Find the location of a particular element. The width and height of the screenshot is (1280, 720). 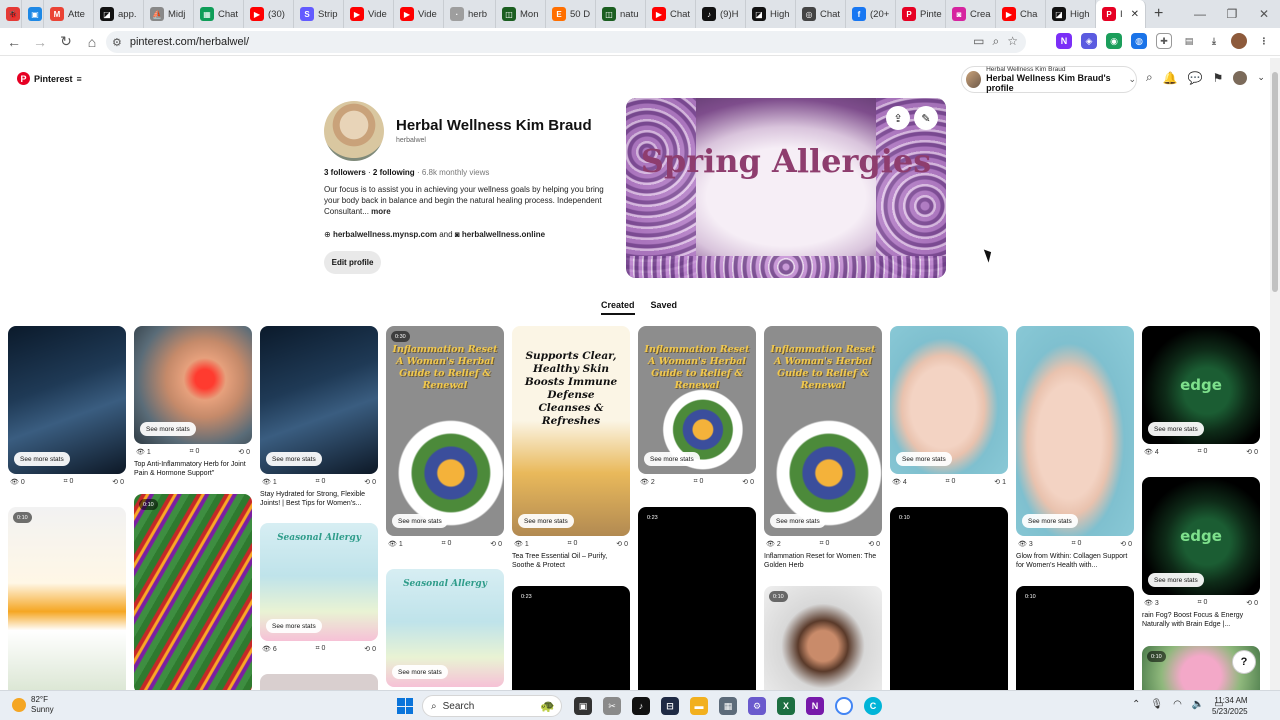

back-icon: ← is located at coordinates (14, 42).